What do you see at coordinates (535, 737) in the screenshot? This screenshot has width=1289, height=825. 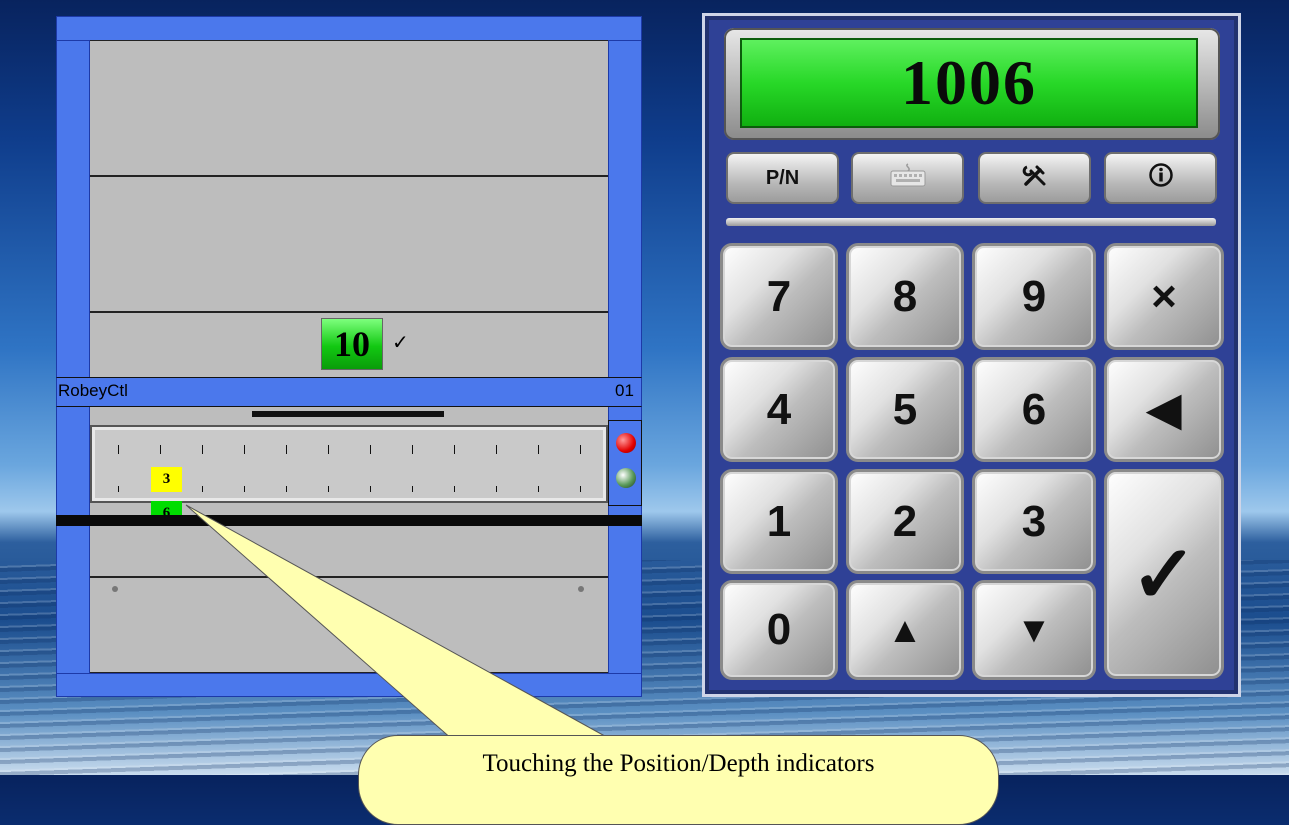 I see `callout-joint` at bounding box center [535, 737].